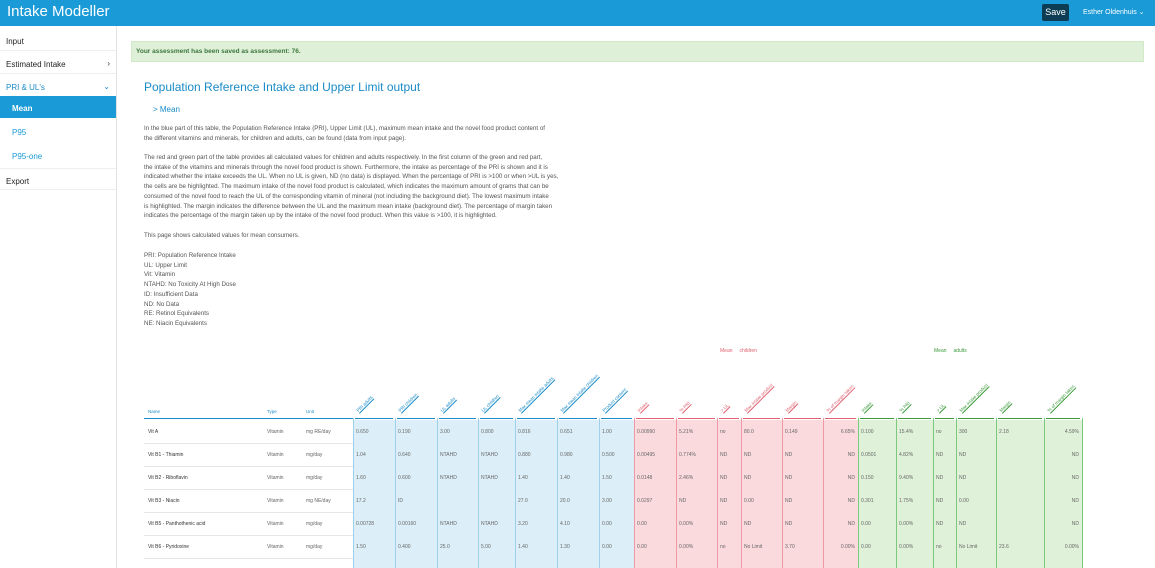 This screenshot has height=568, width=1155. Describe the element at coordinates (404, 478) in the screenshot. I see `blue-cell: 0.600` at that location.